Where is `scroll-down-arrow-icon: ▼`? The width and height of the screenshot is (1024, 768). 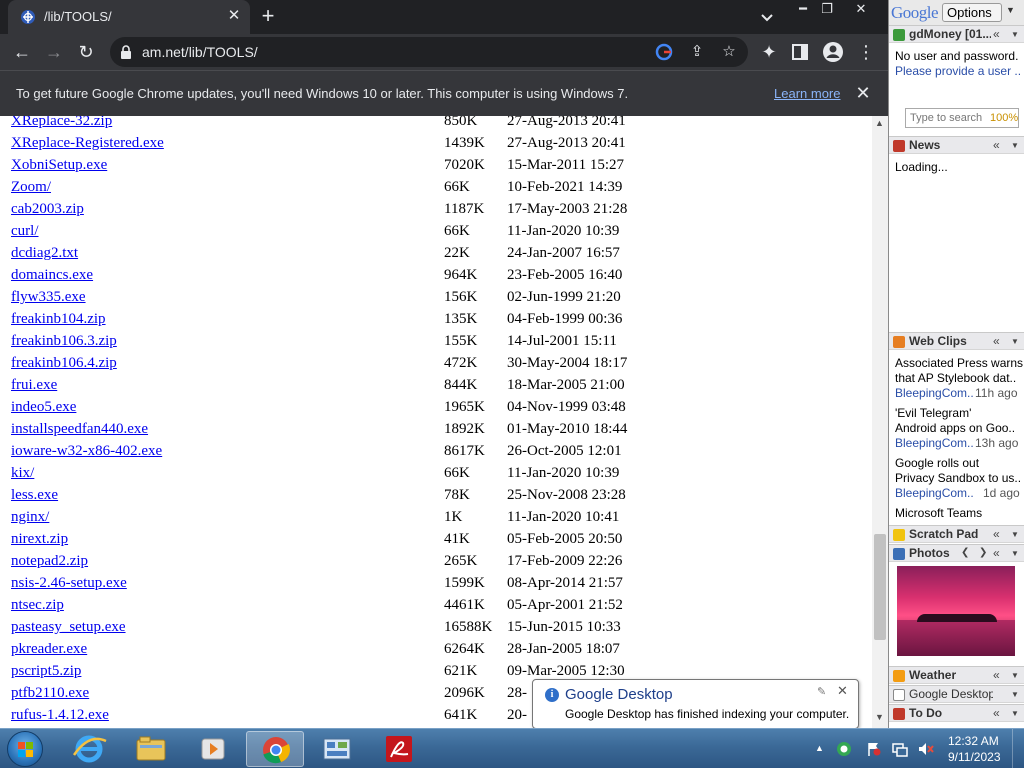 scroll-down-arrow-icon: ▼ is located at coordinates (879, 717).